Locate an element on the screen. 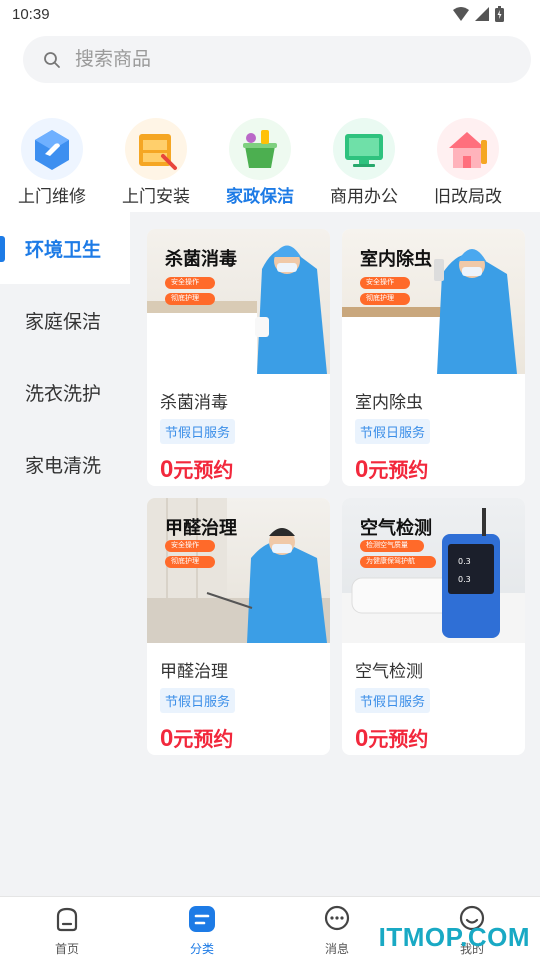  watermark: ITMOP.COM is located at coordinates (454, 937).